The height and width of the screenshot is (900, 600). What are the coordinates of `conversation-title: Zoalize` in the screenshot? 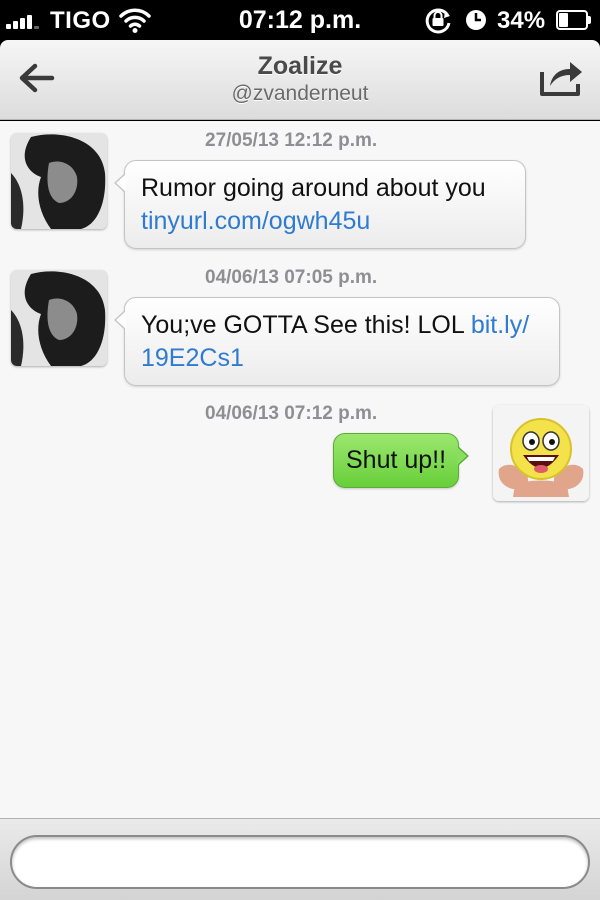 It's located at (300, 66).